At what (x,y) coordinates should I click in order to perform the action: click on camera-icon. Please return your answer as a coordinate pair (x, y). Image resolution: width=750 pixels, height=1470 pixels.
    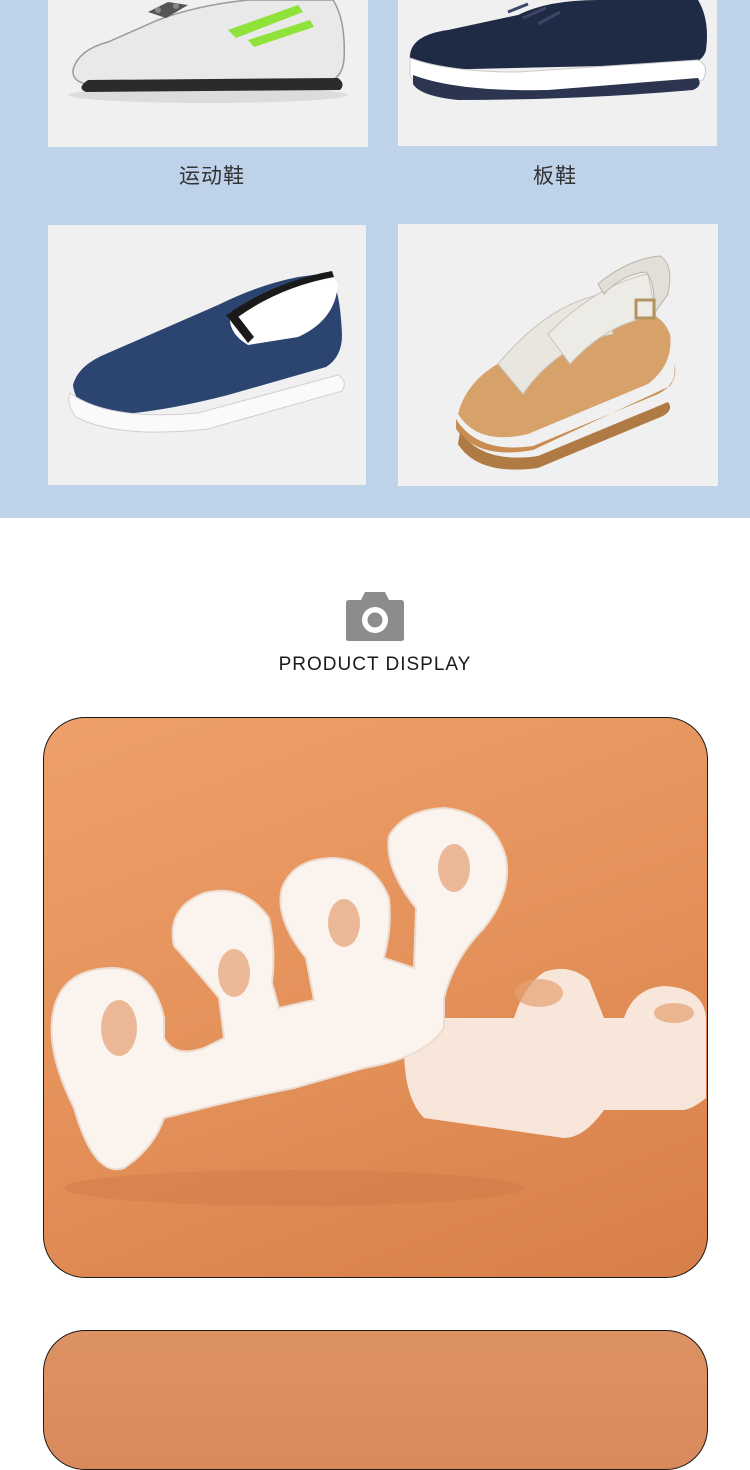
    Looking at the image, I should click on (375, 616).